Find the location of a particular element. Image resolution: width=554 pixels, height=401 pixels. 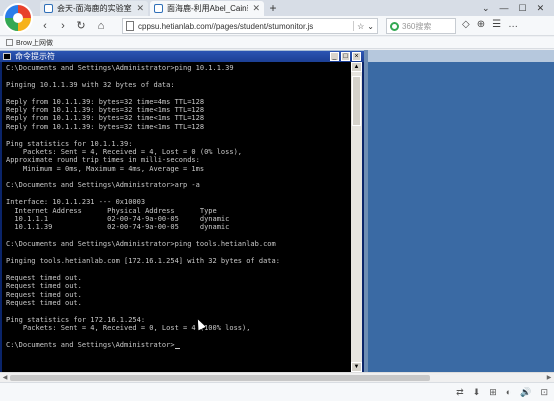

scroll-thumb is located at coordinates (356, 101).